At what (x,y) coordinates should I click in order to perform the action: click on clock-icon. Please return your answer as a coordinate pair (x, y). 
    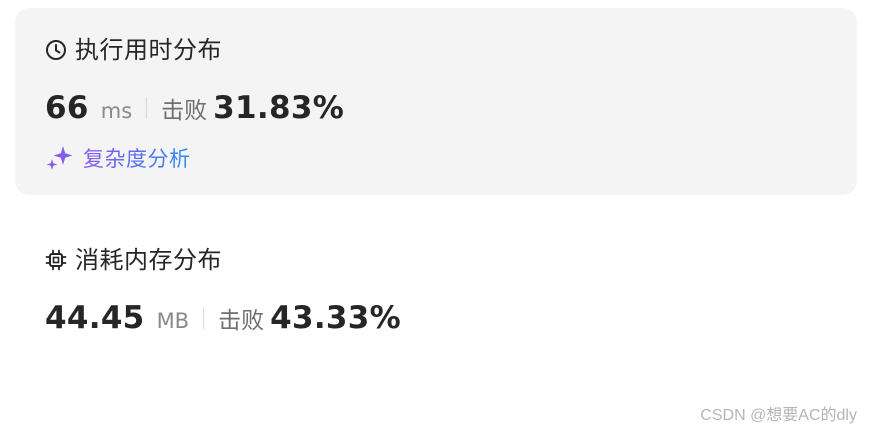
    Looking at the image, I should click on (56, 50).